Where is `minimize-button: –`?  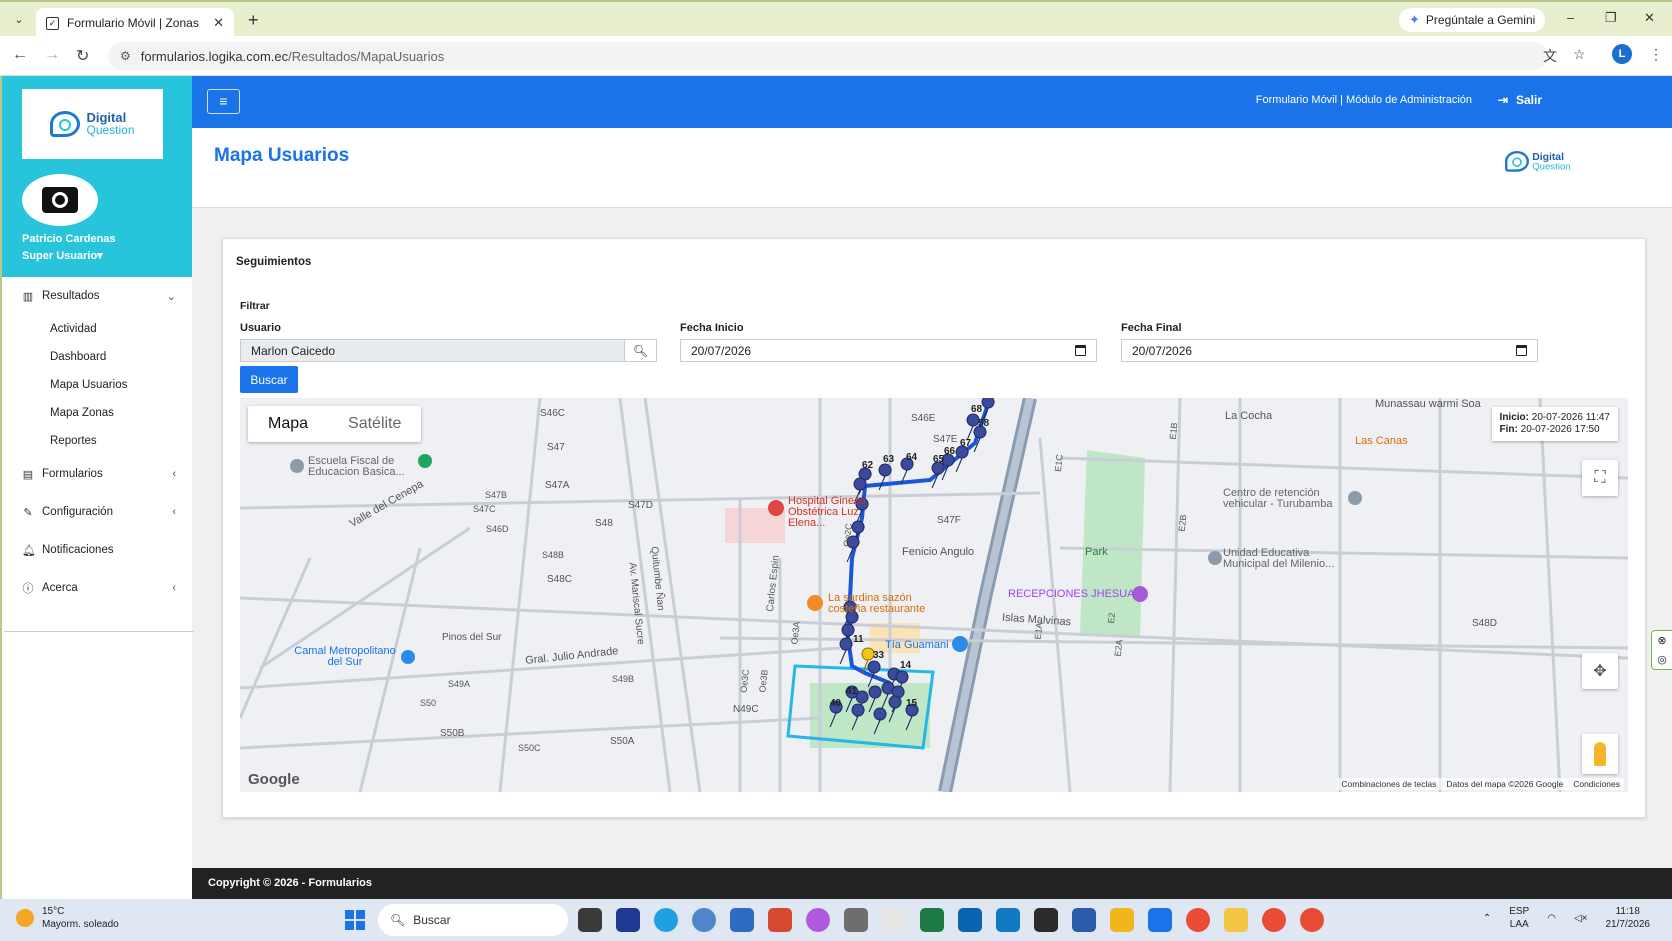
minimize-button: – is located at coordinates (1570, 17).